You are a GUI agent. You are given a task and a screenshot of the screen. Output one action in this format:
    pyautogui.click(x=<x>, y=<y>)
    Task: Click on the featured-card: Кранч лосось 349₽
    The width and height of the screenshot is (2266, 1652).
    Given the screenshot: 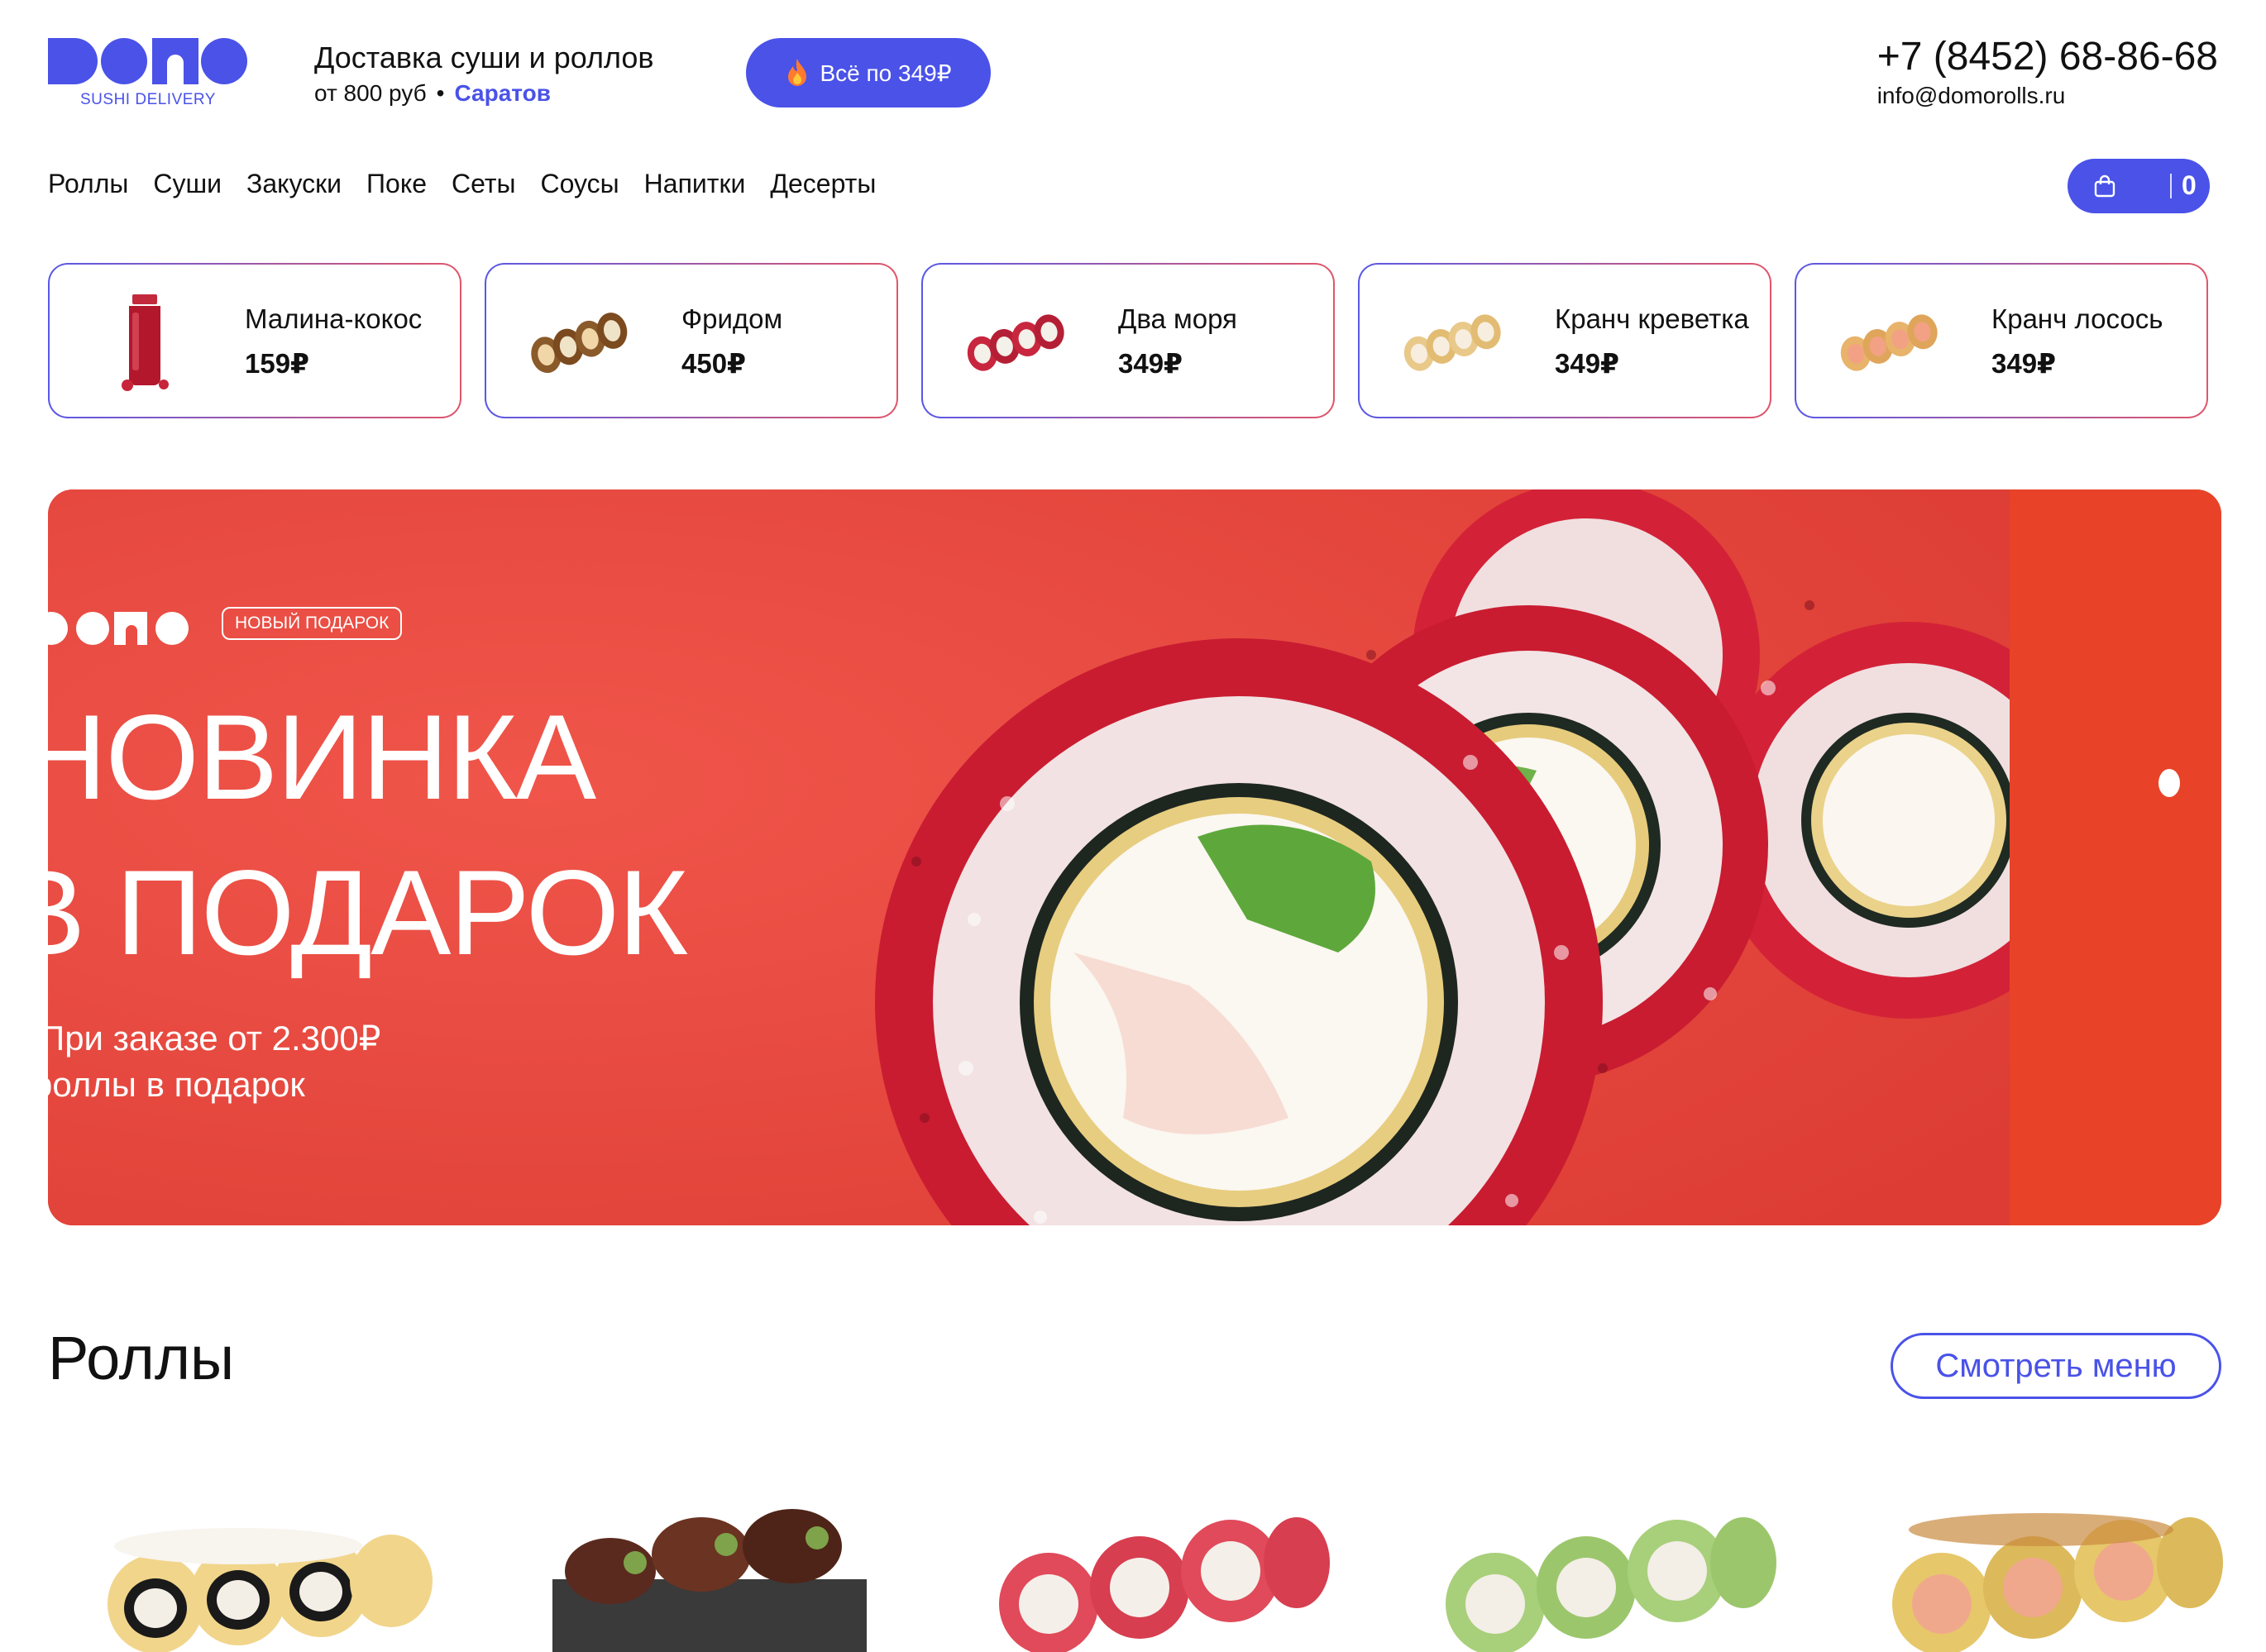 What is the action you would take?
    pyautogui.click(x=2002, y=341)
    